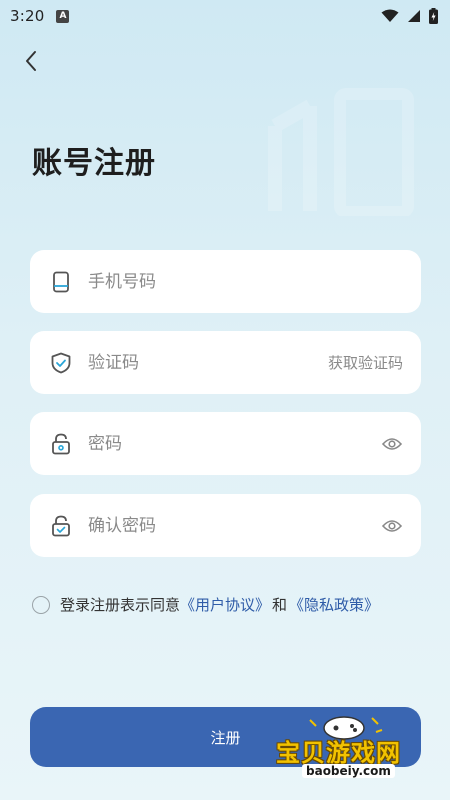 The image size is (450, 800). Describe the element at coordinates (27, 16) in the screenshot. I see `status-time: 3:20` at that location.